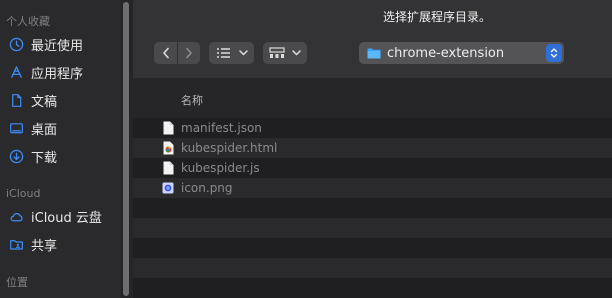 The width and height of the screenshot is (612, 298). Describe the element at coordinates (16, 244) in the screenshot. I see `shared-folder-icon` at that location.